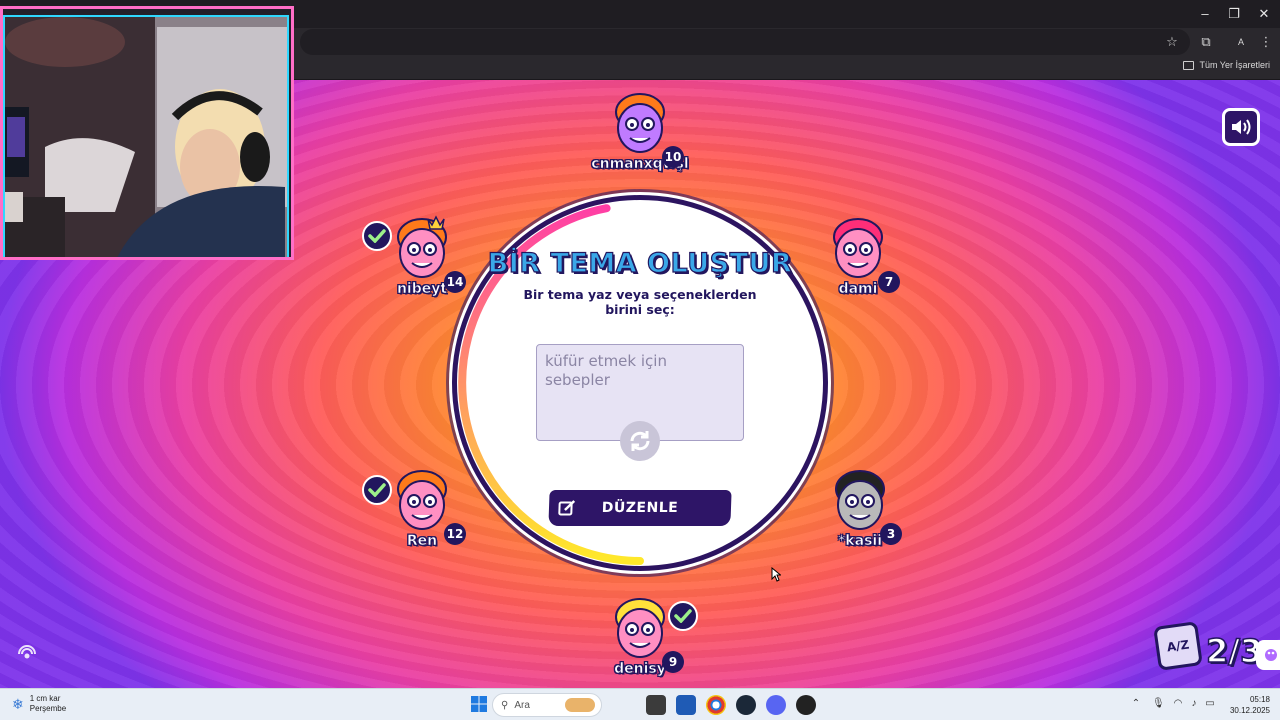 The width and height of the screenshot is (1280, 720). What do you see at coordinates (1136, 704) in the screenshot?
I see `tray-chevron-icon: ⌃` at bounding box center [1136, 704].